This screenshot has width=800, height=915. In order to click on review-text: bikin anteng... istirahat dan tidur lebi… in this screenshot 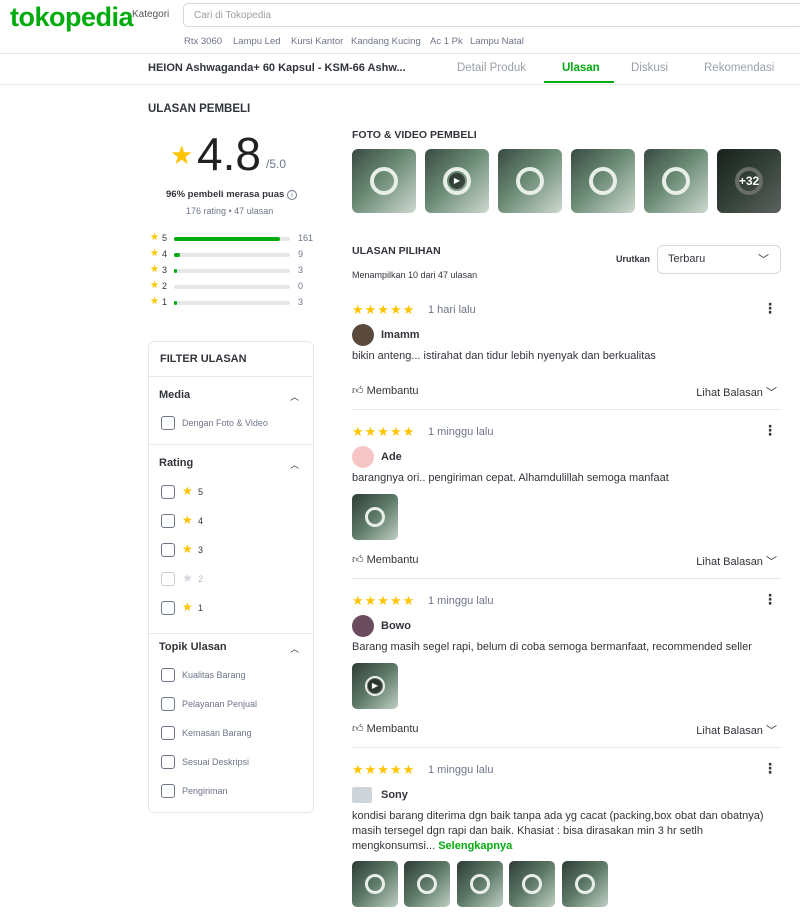, I will do `click(504, 356)`.